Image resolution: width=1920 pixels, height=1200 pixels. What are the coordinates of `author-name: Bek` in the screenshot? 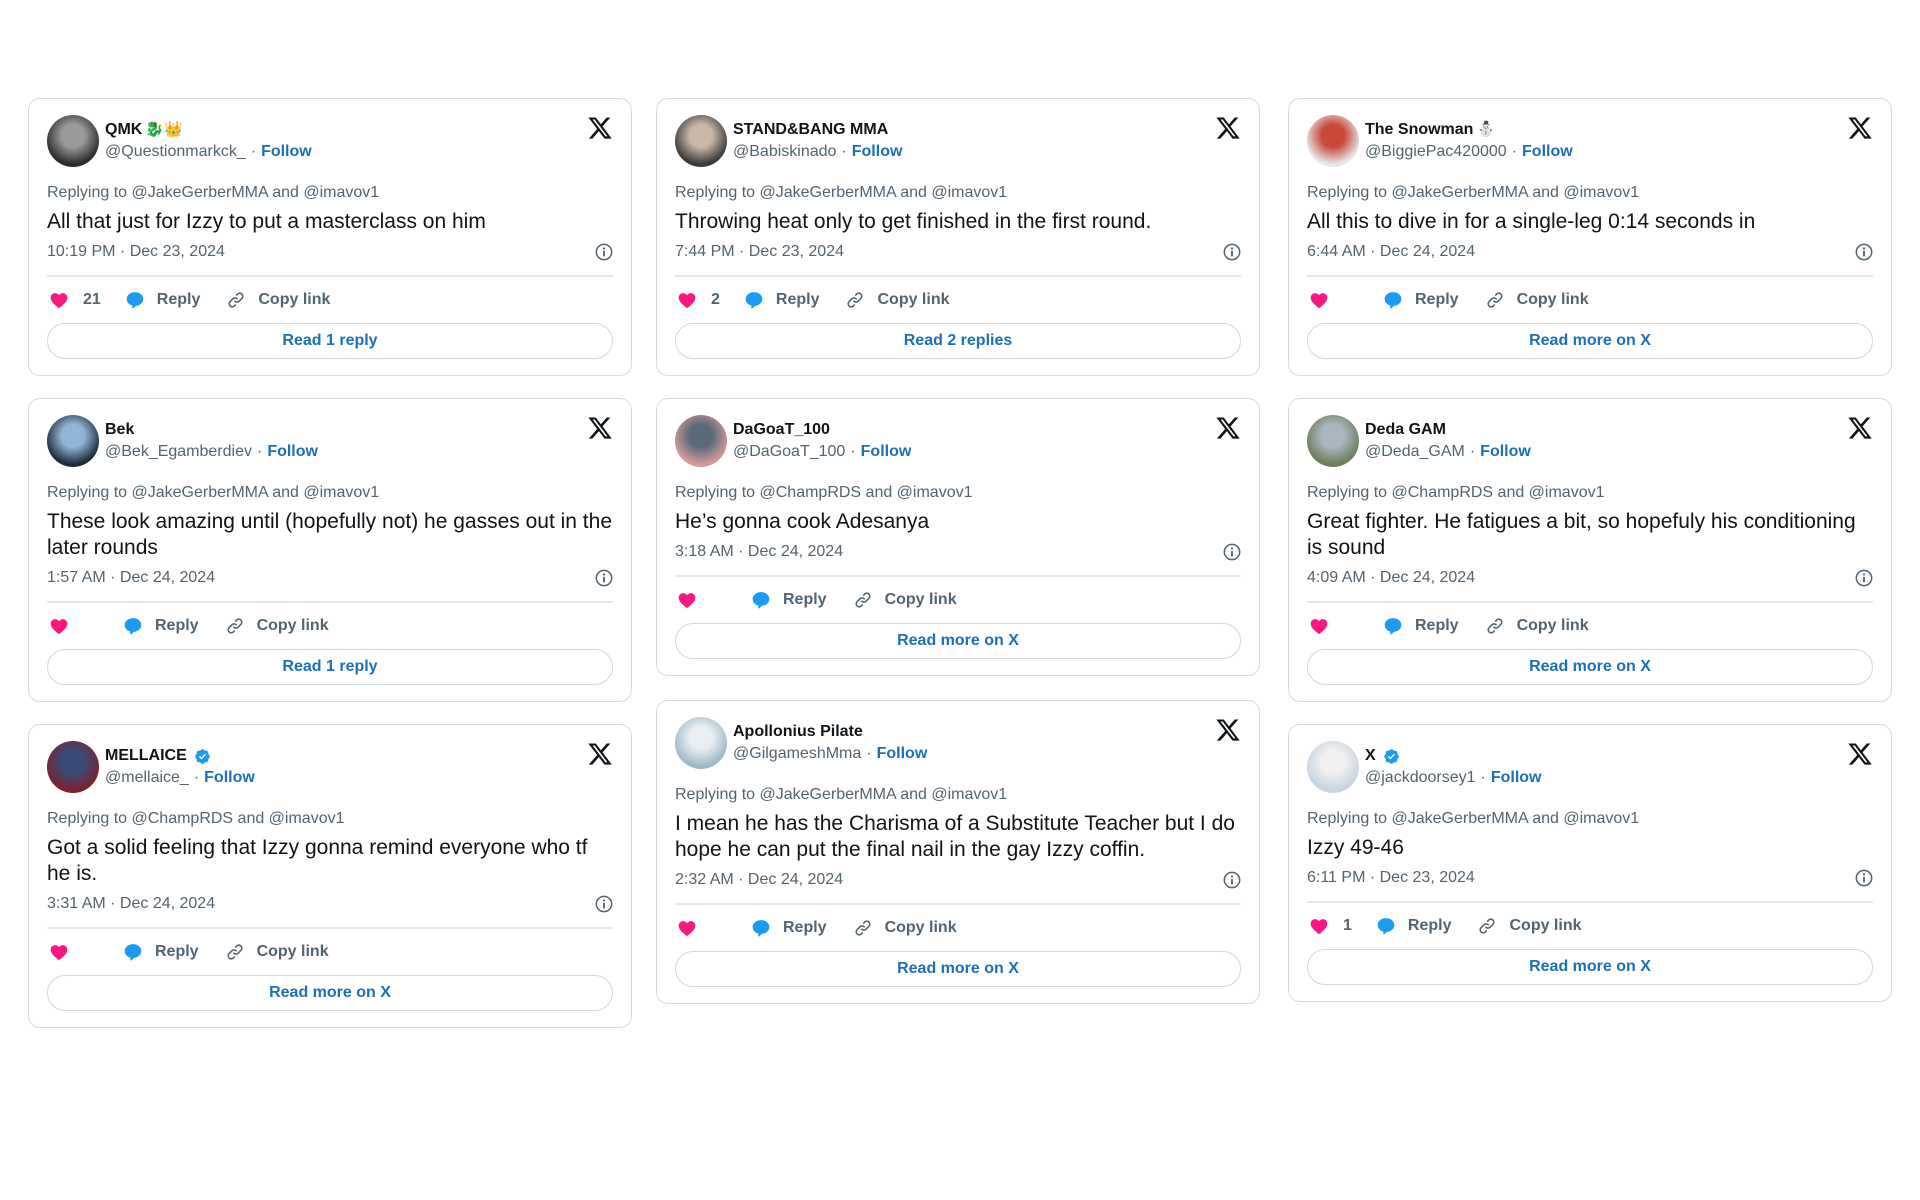 It's located at (119, 430).